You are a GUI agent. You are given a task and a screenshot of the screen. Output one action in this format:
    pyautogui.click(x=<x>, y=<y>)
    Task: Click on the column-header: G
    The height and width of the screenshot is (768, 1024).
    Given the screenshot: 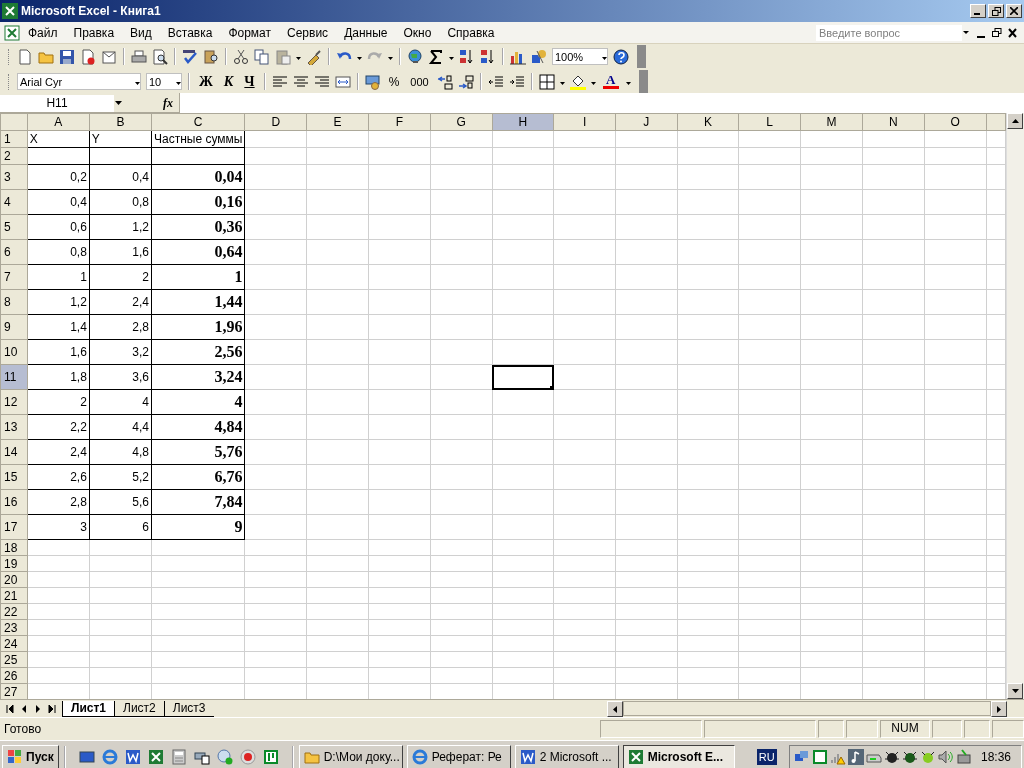 What is the action you would take?
    pyautogui.click(x=461, y=122)
    